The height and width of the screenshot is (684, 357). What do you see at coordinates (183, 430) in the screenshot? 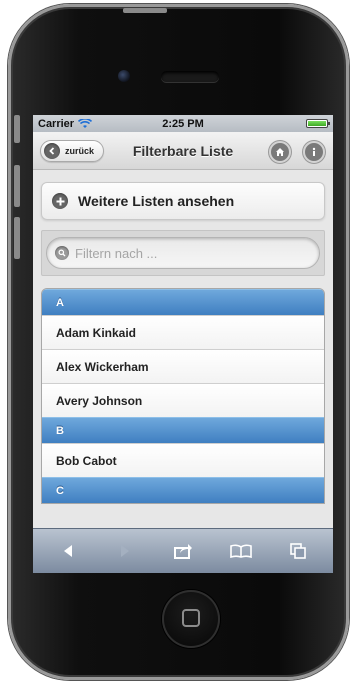
I see `list-divider-b: B` at bounding box center [183, 430].